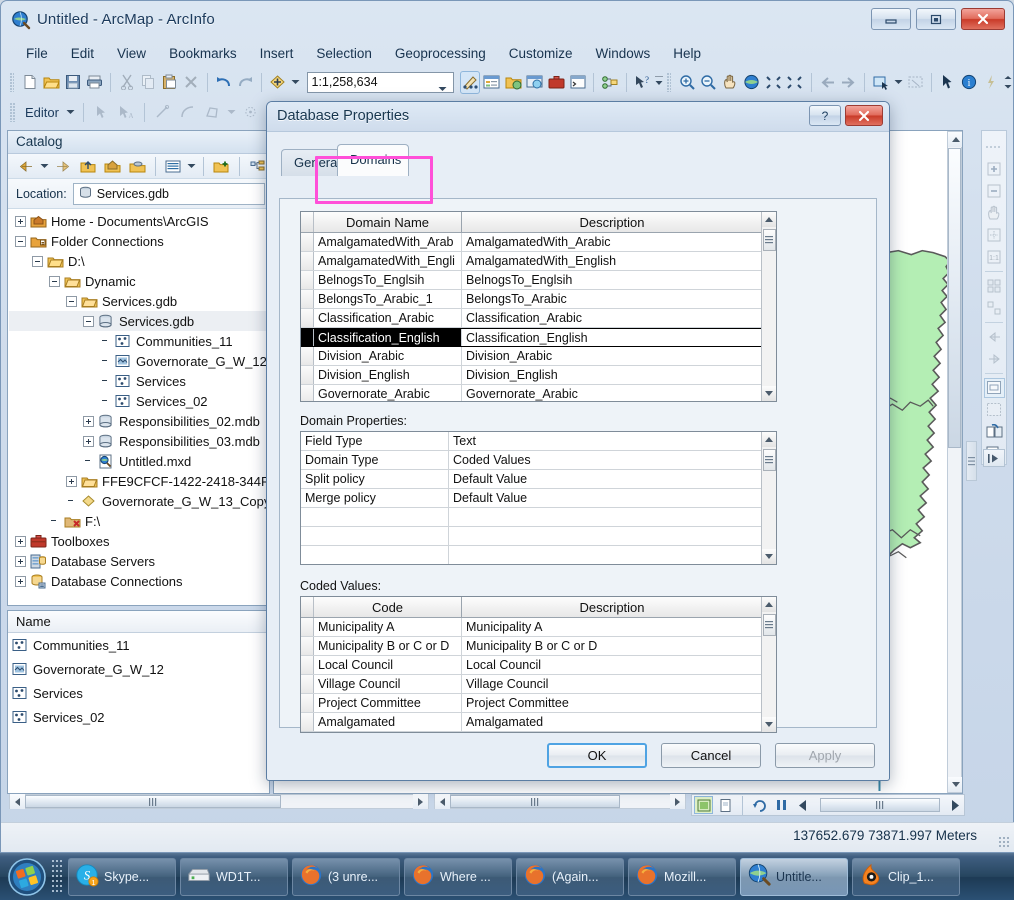  Describe the element at coordinates (994, 147) in the screenshot. I see `side-grip` at that location.